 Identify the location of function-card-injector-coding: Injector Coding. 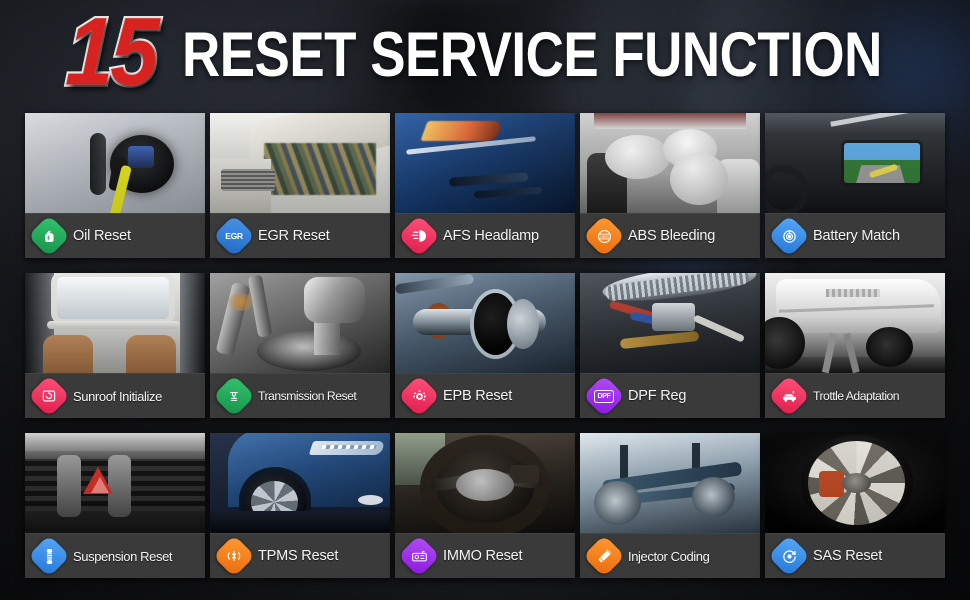
(670, 505).